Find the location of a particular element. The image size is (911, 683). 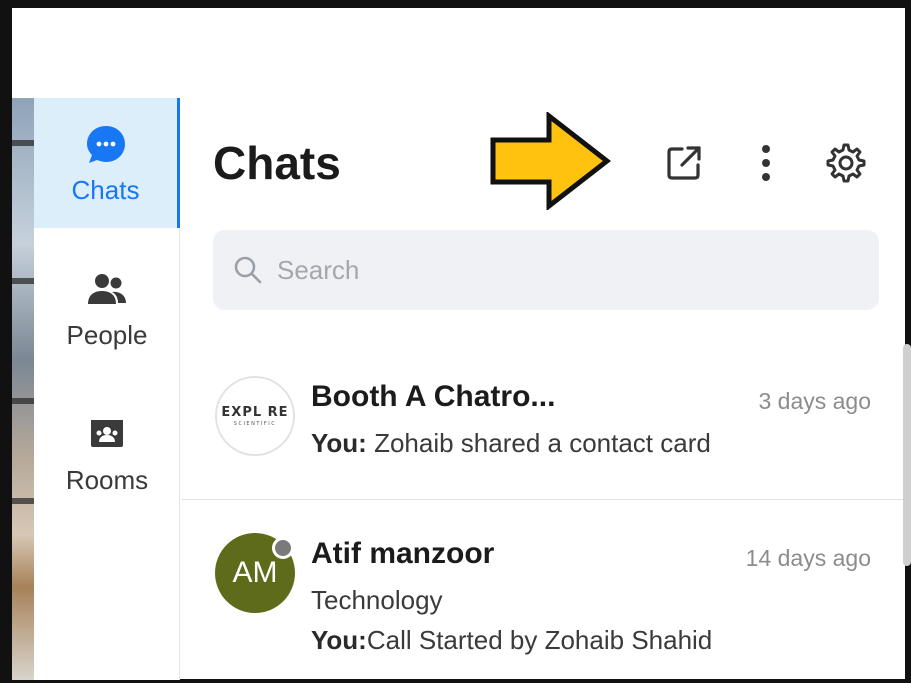

chat-timestamp: 3 days ago is located at coordinates (814, 401).